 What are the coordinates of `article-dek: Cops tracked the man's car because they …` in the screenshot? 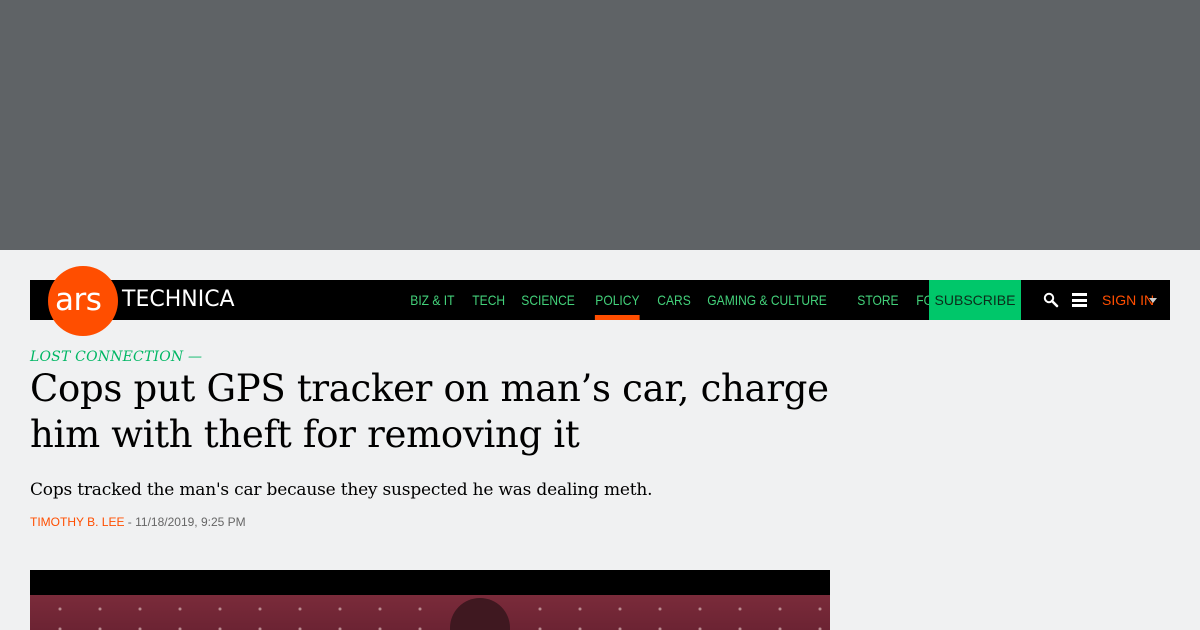 It's located at (341, 490).